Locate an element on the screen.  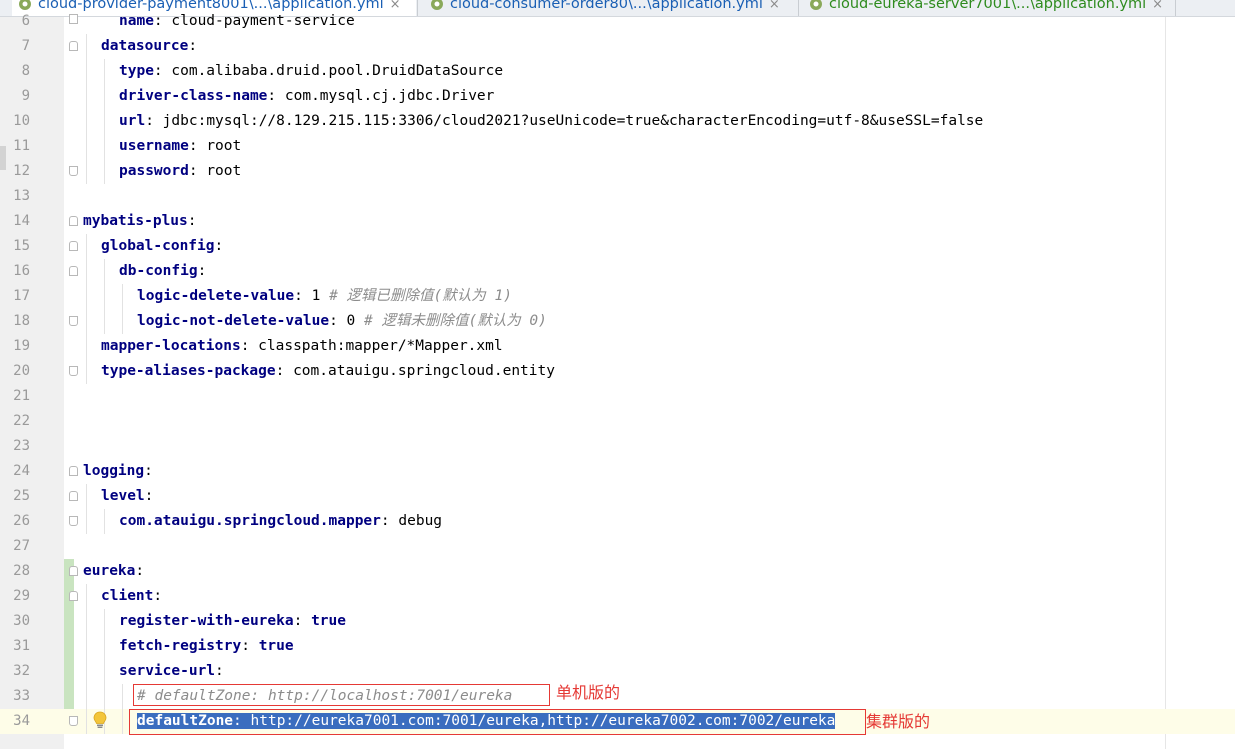
yaml-key: db-config is located at coordinates (158, 271).